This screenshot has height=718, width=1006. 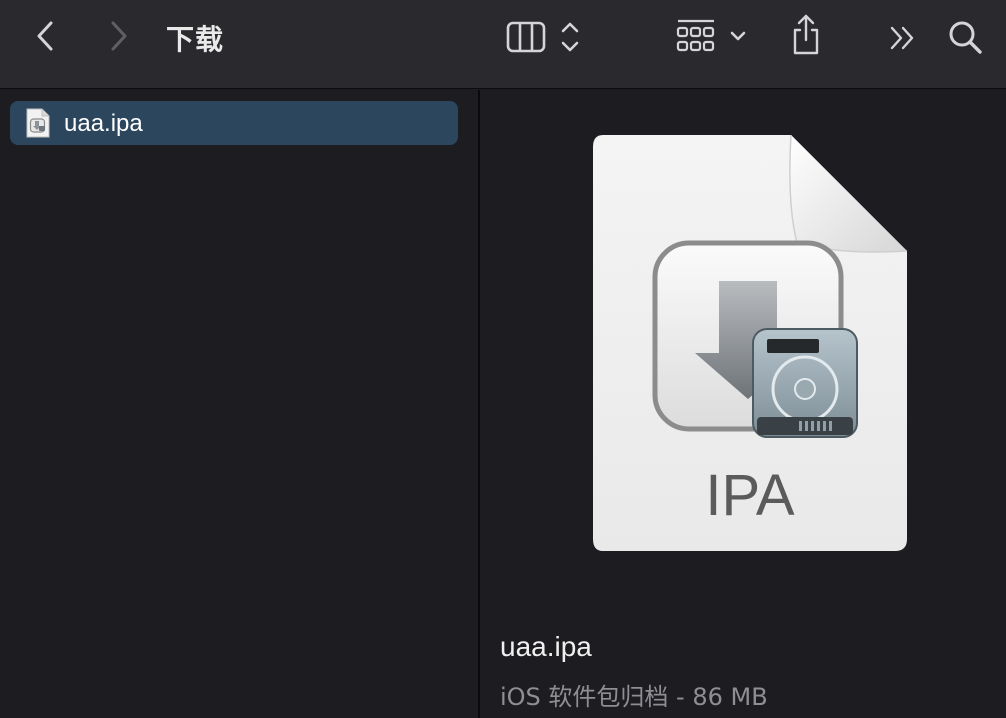 I want to click on grid-group-icon, so click(x=711, y=35).